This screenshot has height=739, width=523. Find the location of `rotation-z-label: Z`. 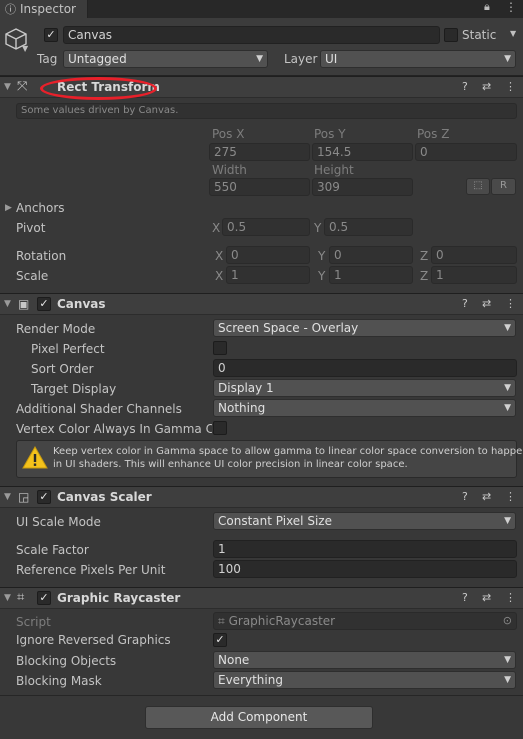

rotation-z-label: Z is located at coordinates (424, 256).